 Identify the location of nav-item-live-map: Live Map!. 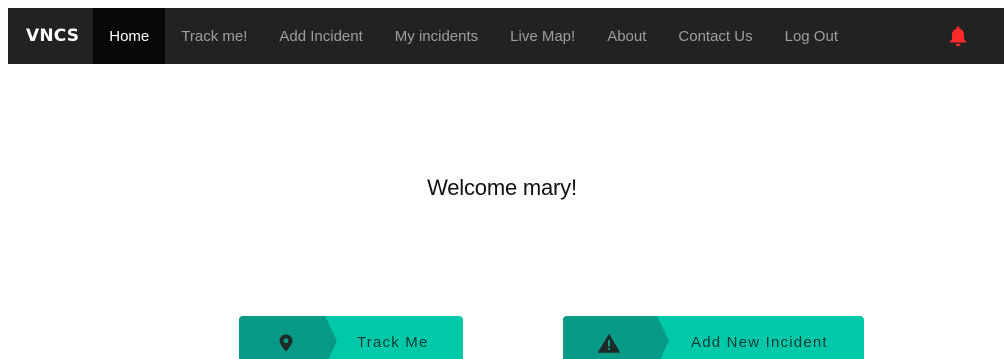
(542, 36).